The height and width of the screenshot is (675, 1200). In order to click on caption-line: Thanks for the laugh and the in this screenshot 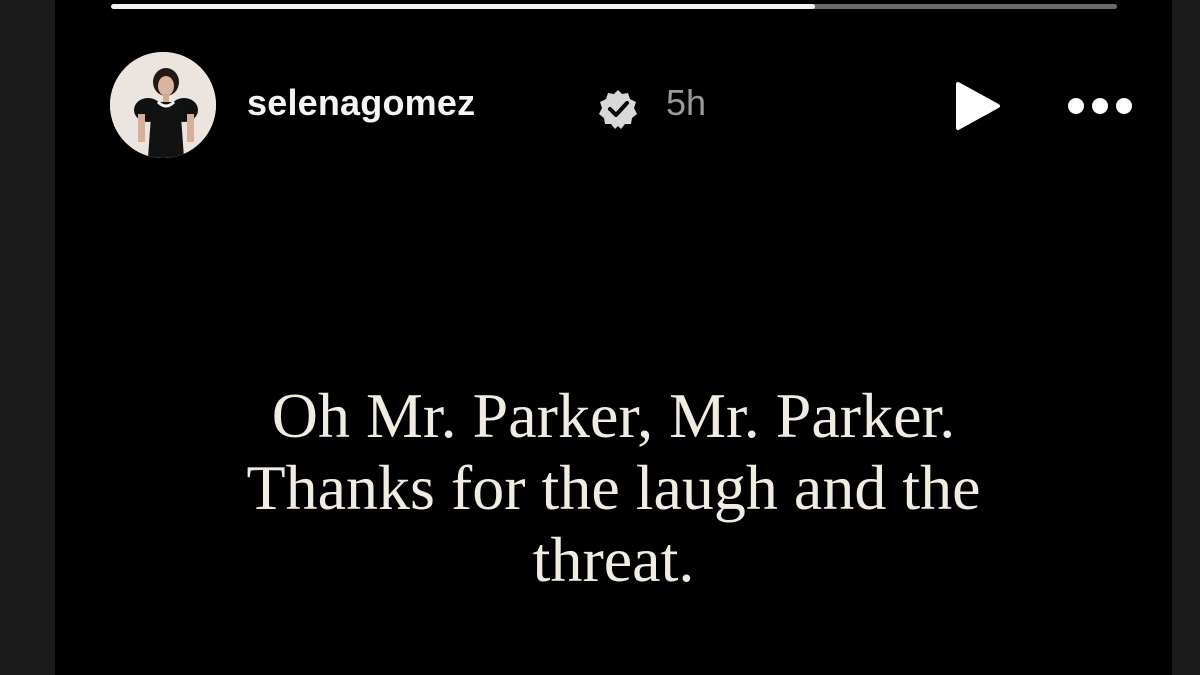, I will do `click(613, 487)`.